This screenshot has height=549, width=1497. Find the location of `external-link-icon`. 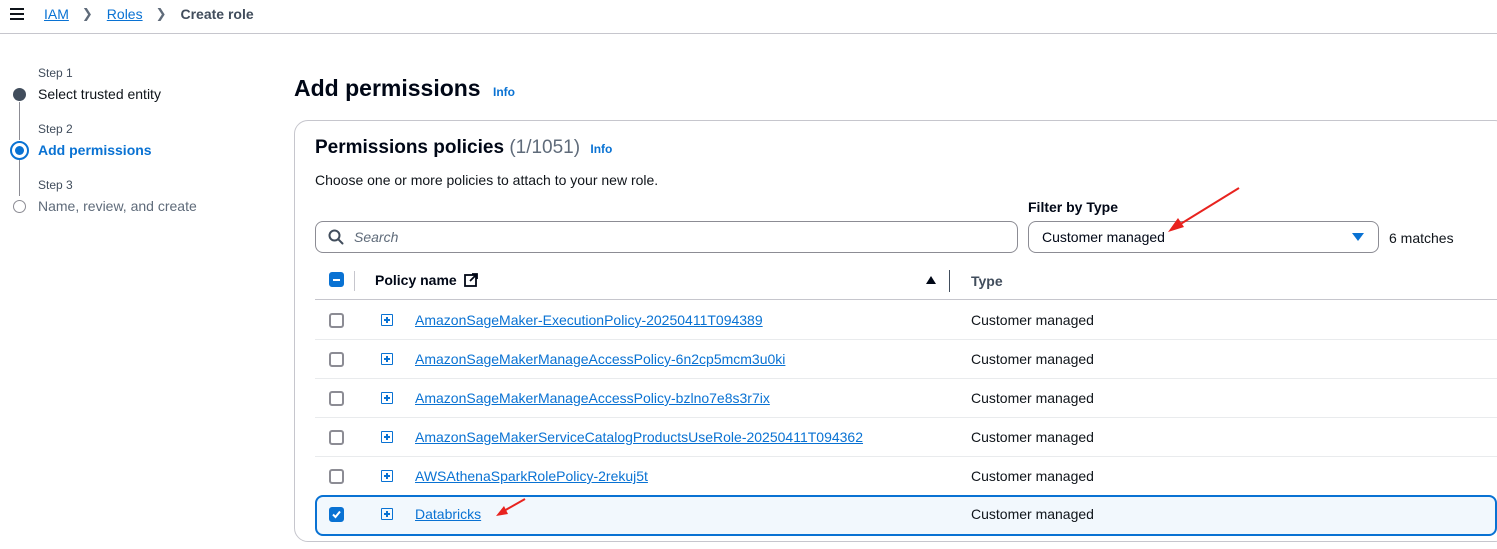

external-link-icon is located at coordinates (470, 280).